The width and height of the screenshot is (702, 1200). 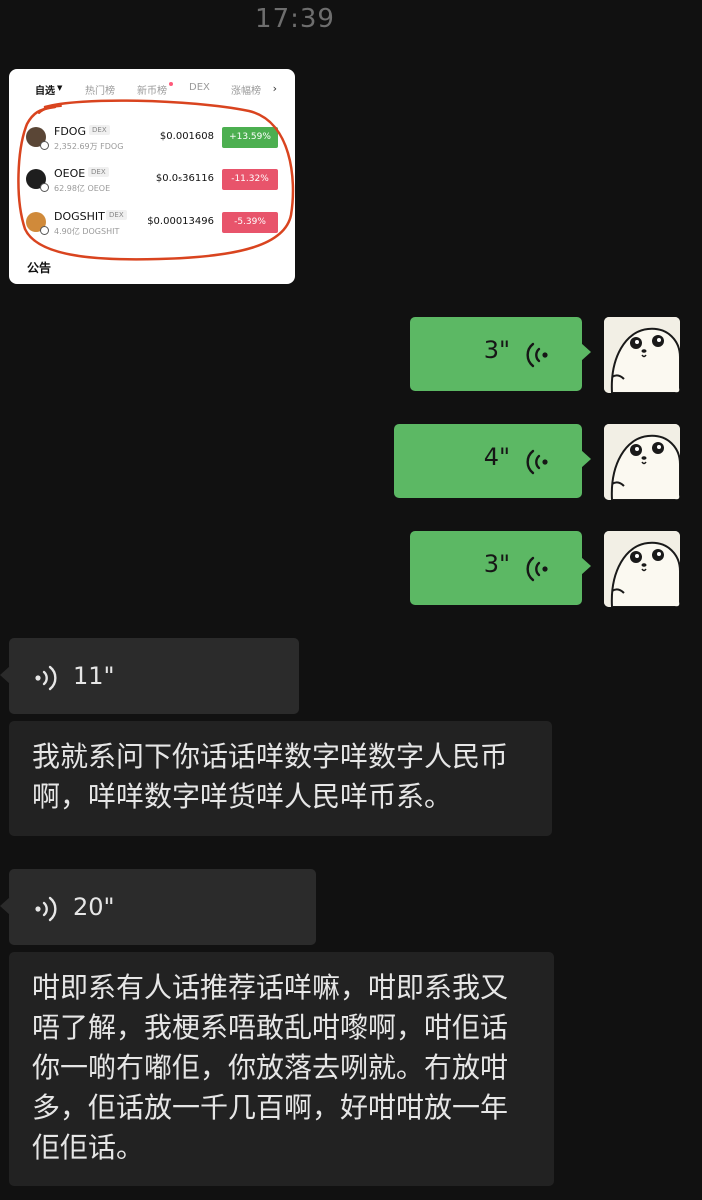 What do you see at coordinates (152, 183) in the screenshot?
I see `coin-row: OEOE DEX 62.98亿 OEOE $0.0₅36116 -11.32%` at bounding box center [152, 183].